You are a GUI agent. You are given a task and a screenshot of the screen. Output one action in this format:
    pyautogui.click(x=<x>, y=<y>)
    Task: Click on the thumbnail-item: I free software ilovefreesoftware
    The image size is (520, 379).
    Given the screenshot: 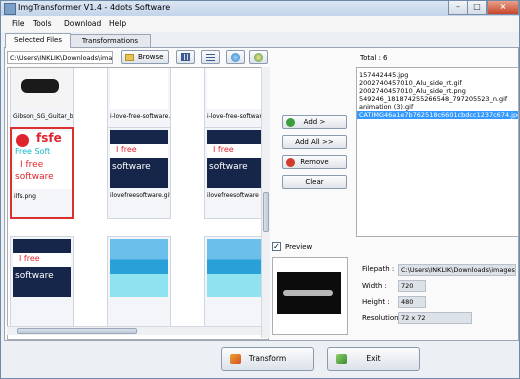 What is the action you would take?
    pyautogui.click(x=236, y=173)
    